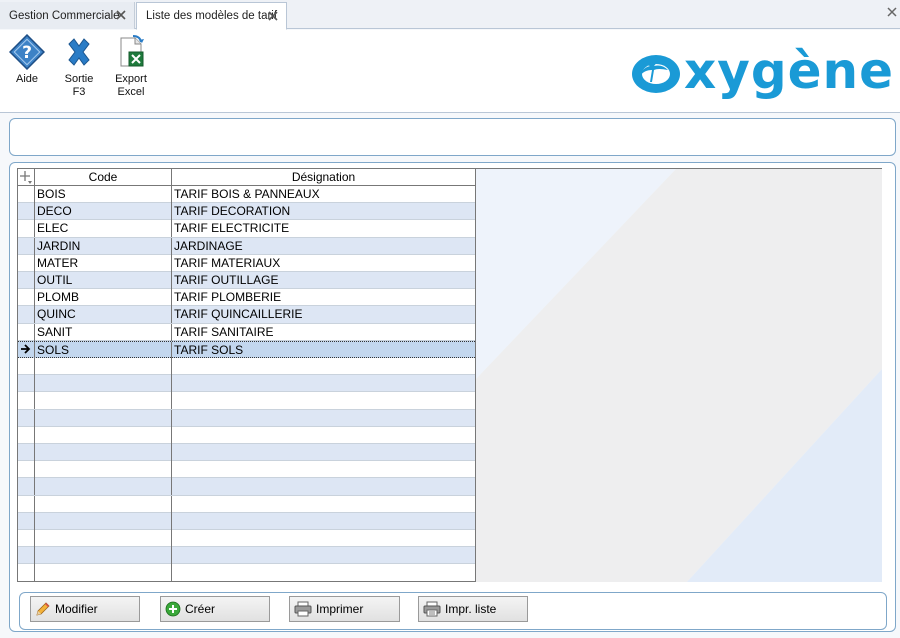  I want to click on print-list-button: Impr. liste, so click(473, 609).